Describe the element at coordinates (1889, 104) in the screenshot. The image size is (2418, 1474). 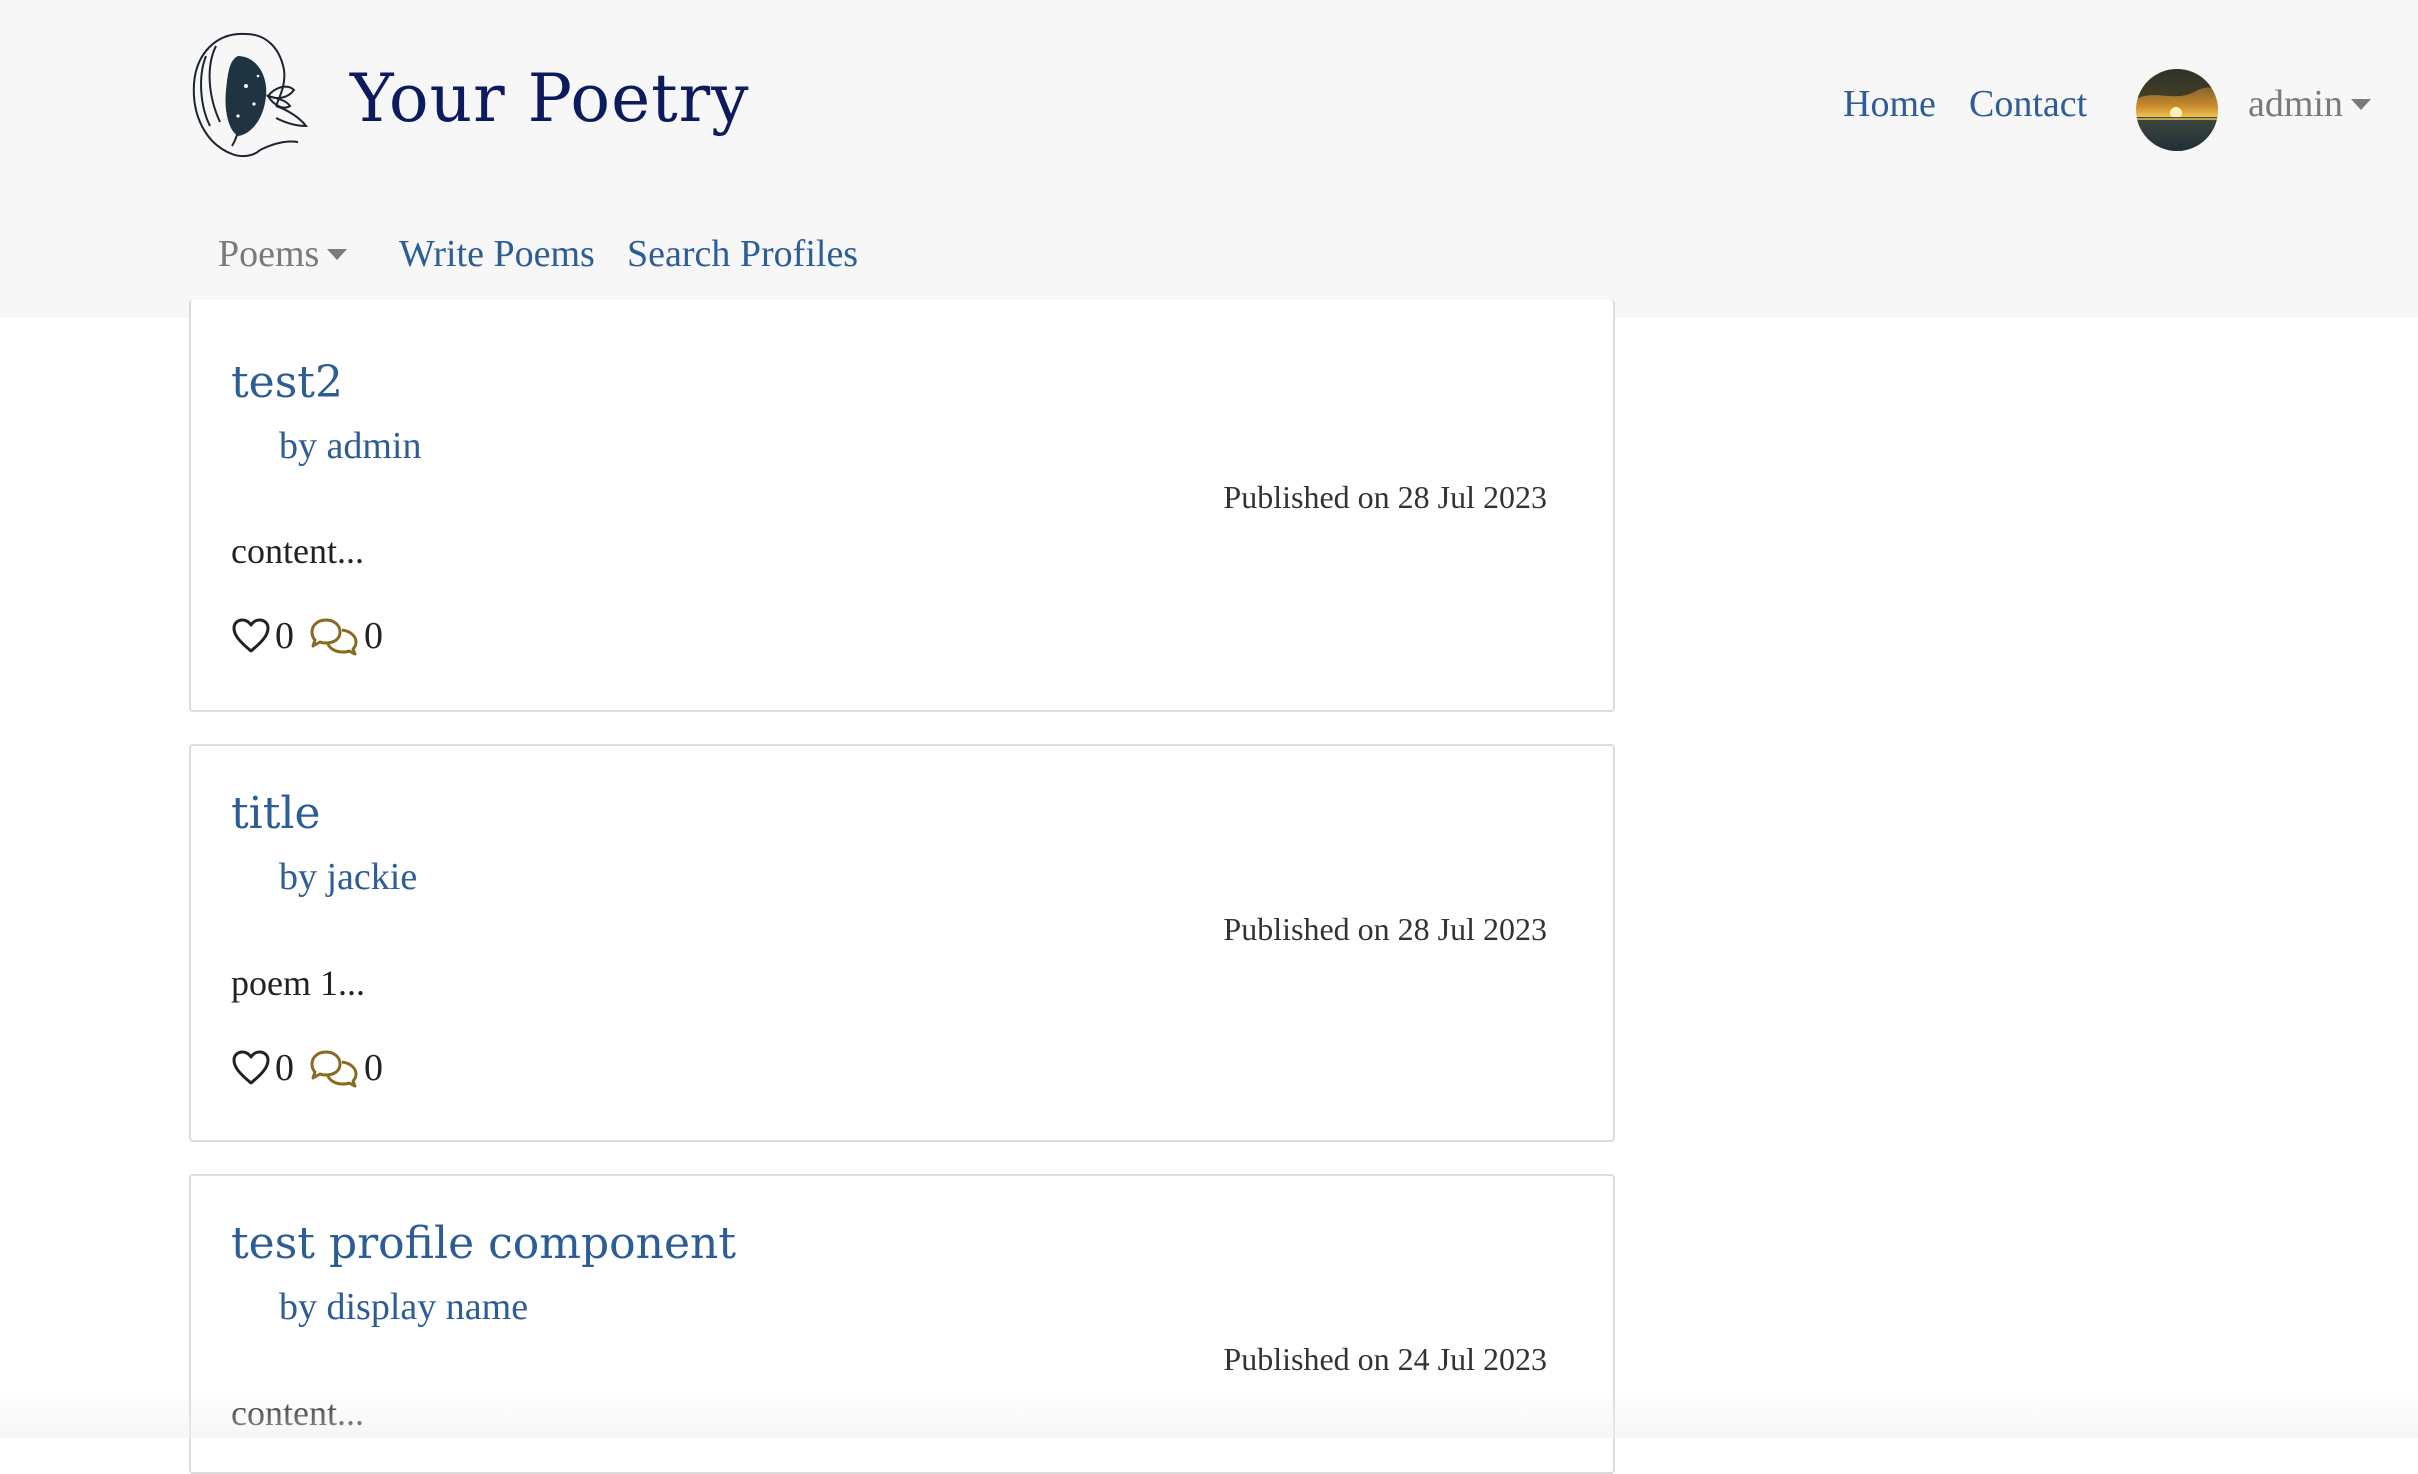
I see `nav-home-link: Home` at that location.